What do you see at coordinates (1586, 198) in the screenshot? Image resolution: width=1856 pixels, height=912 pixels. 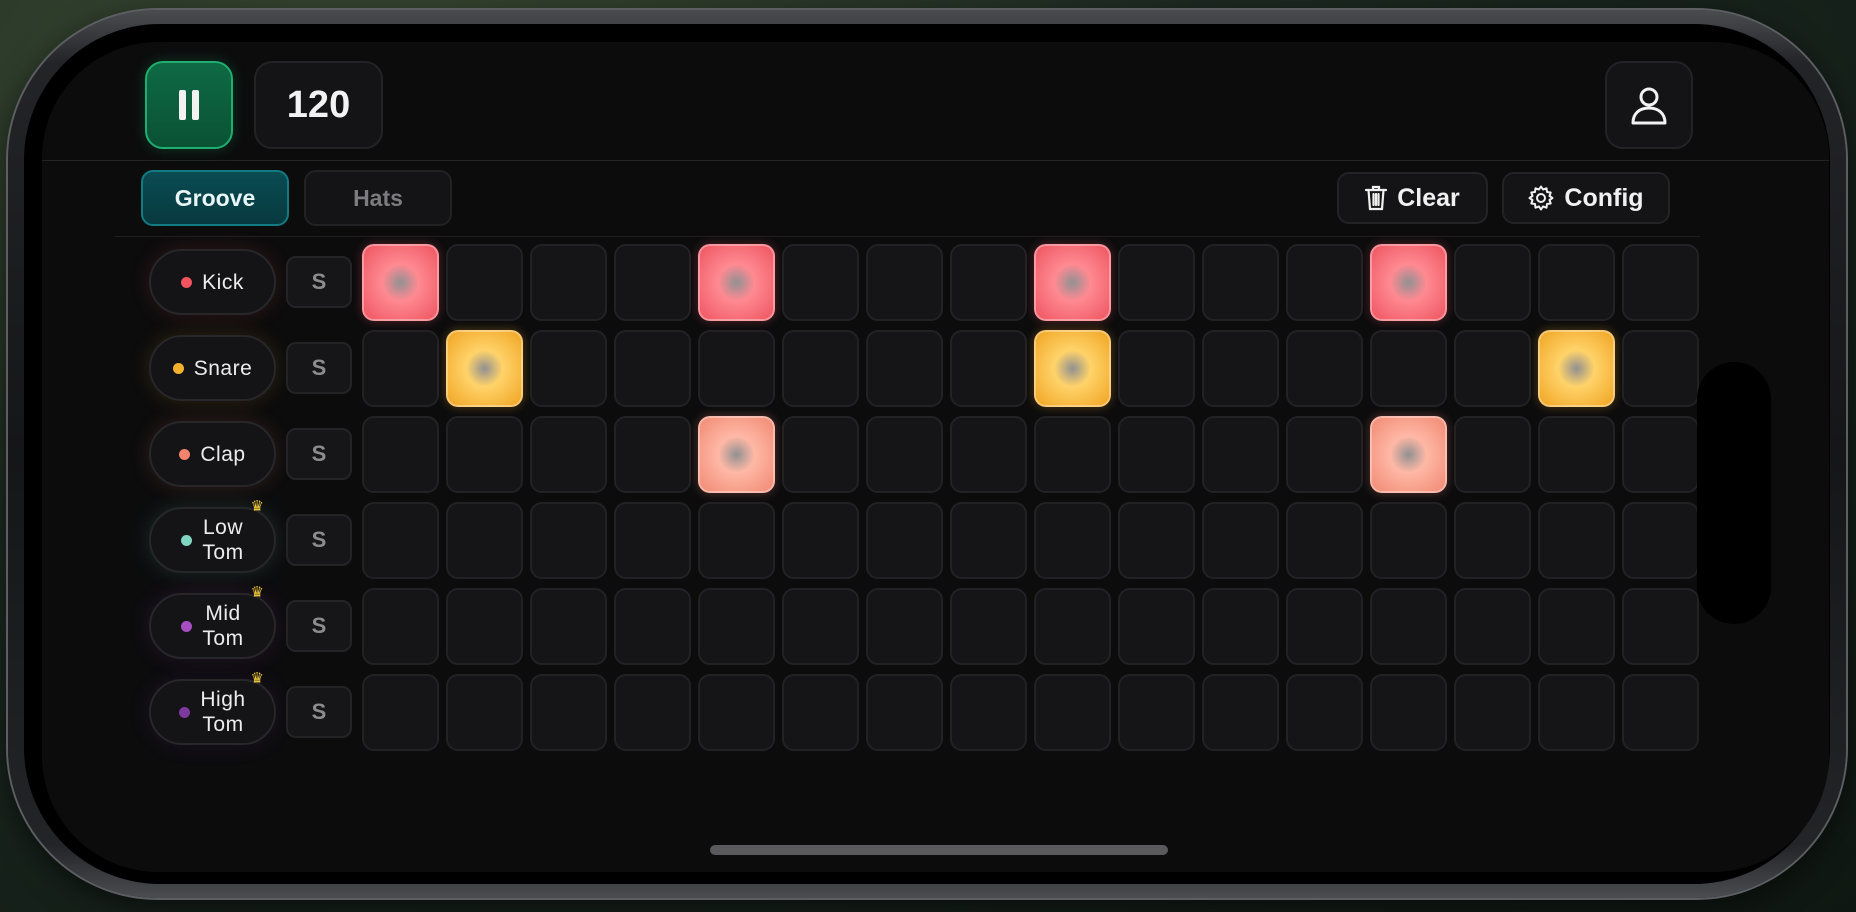 I see `config-button: Config` at bounding box center [1586, 198].